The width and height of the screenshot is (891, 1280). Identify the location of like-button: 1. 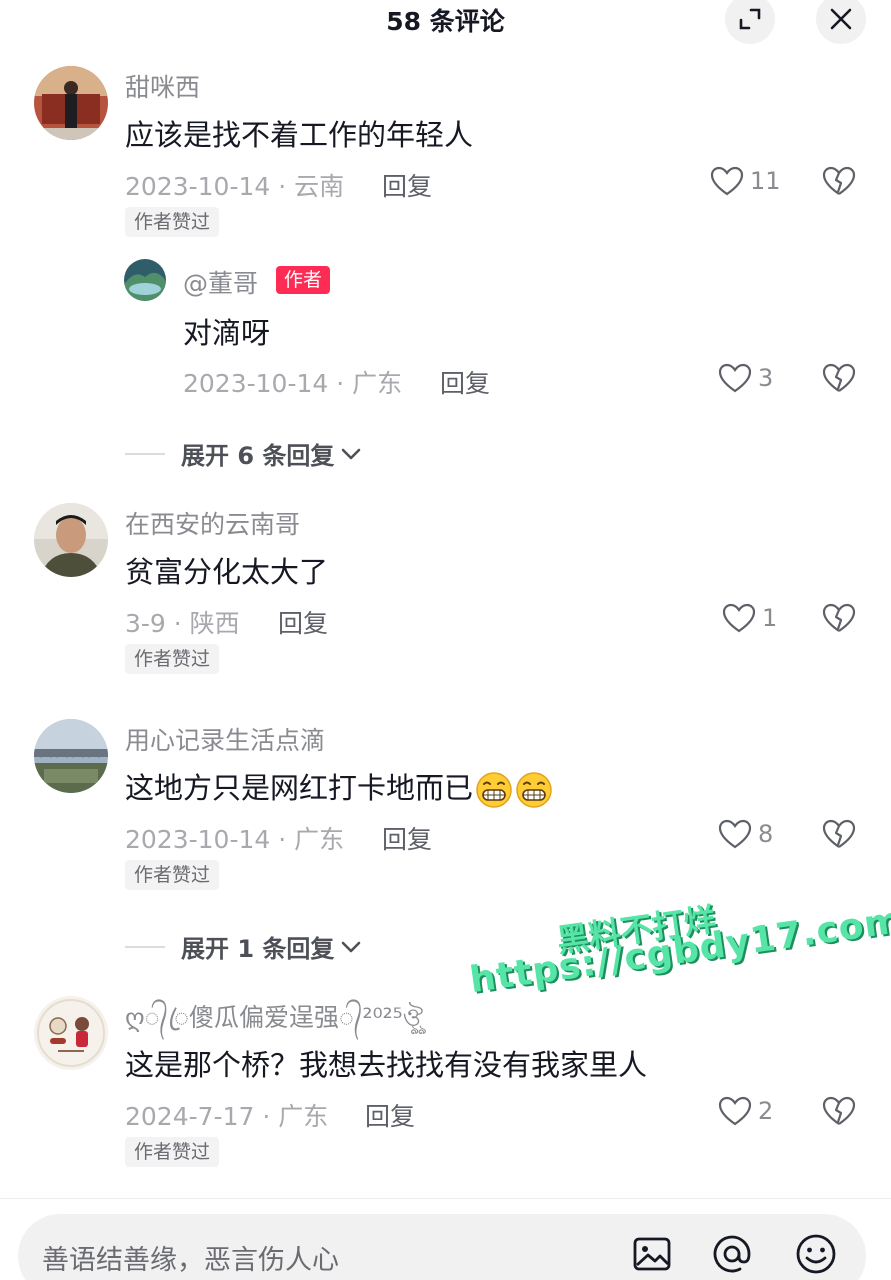
(749, 618).